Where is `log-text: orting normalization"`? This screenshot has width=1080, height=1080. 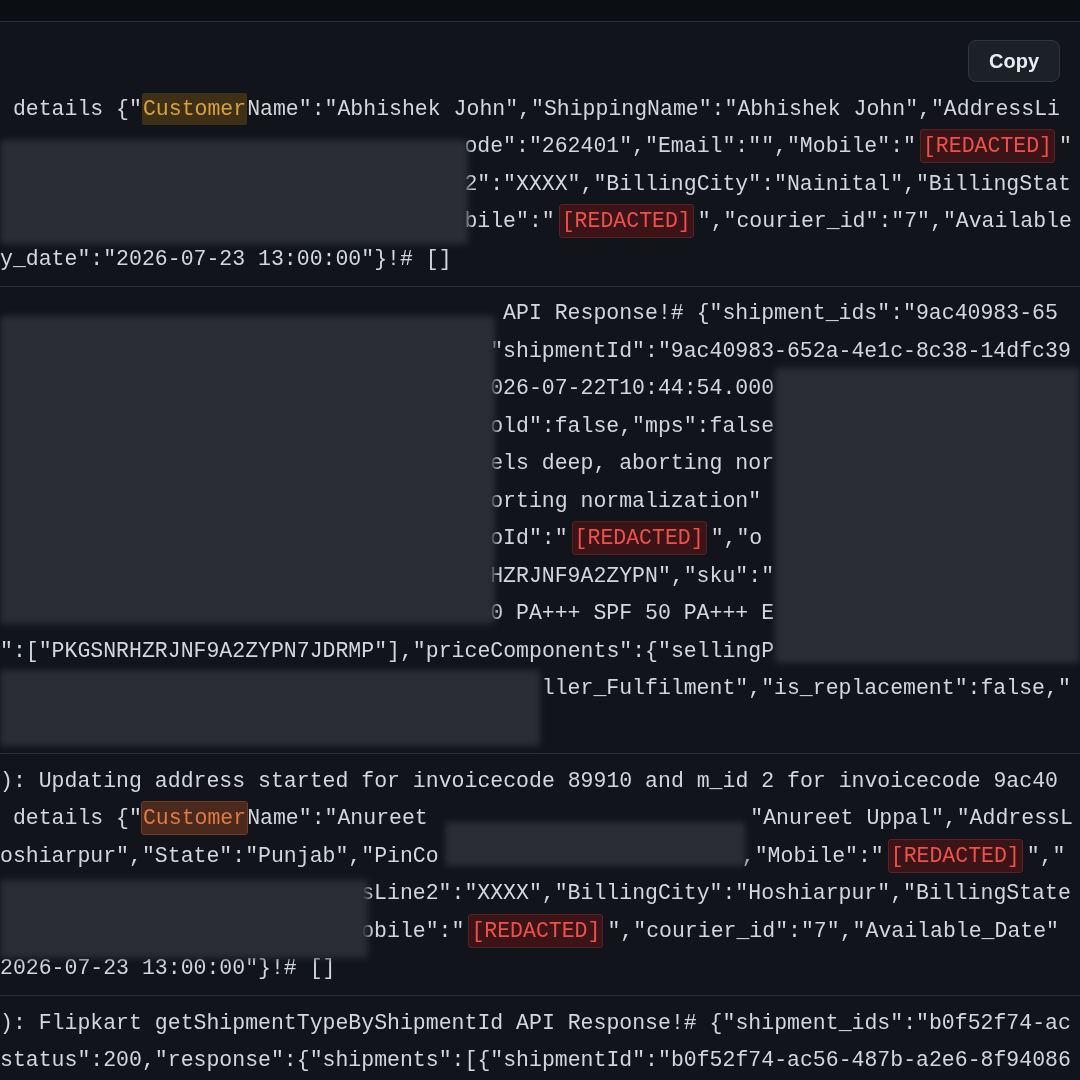 log-text: orting normalization" is located at coordinates (626, 501).